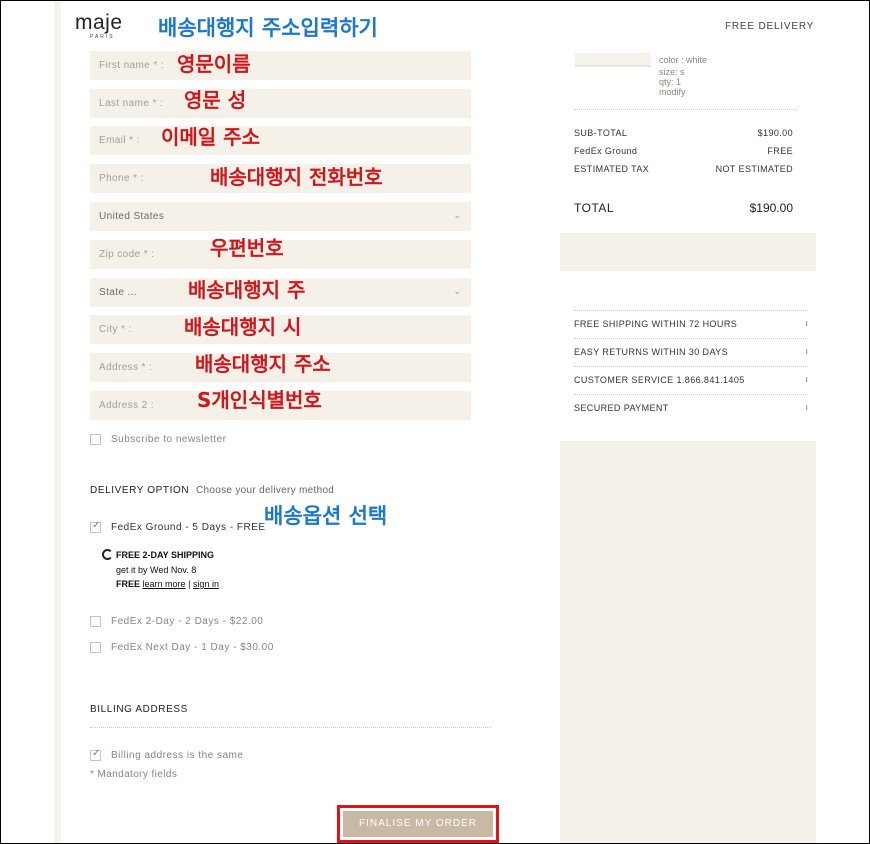  Describe the element at coordinates (651, 352) in the screenshot. I see `info-easy-returns-label: EASY RETURNS WITHIN 30 DAYS` at that location.